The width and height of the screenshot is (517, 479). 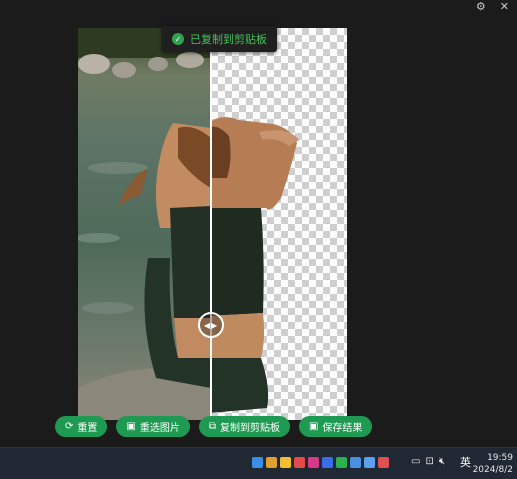 I want to click on save-result-button: ▣ 保存结果, so click(x=335, y=426).